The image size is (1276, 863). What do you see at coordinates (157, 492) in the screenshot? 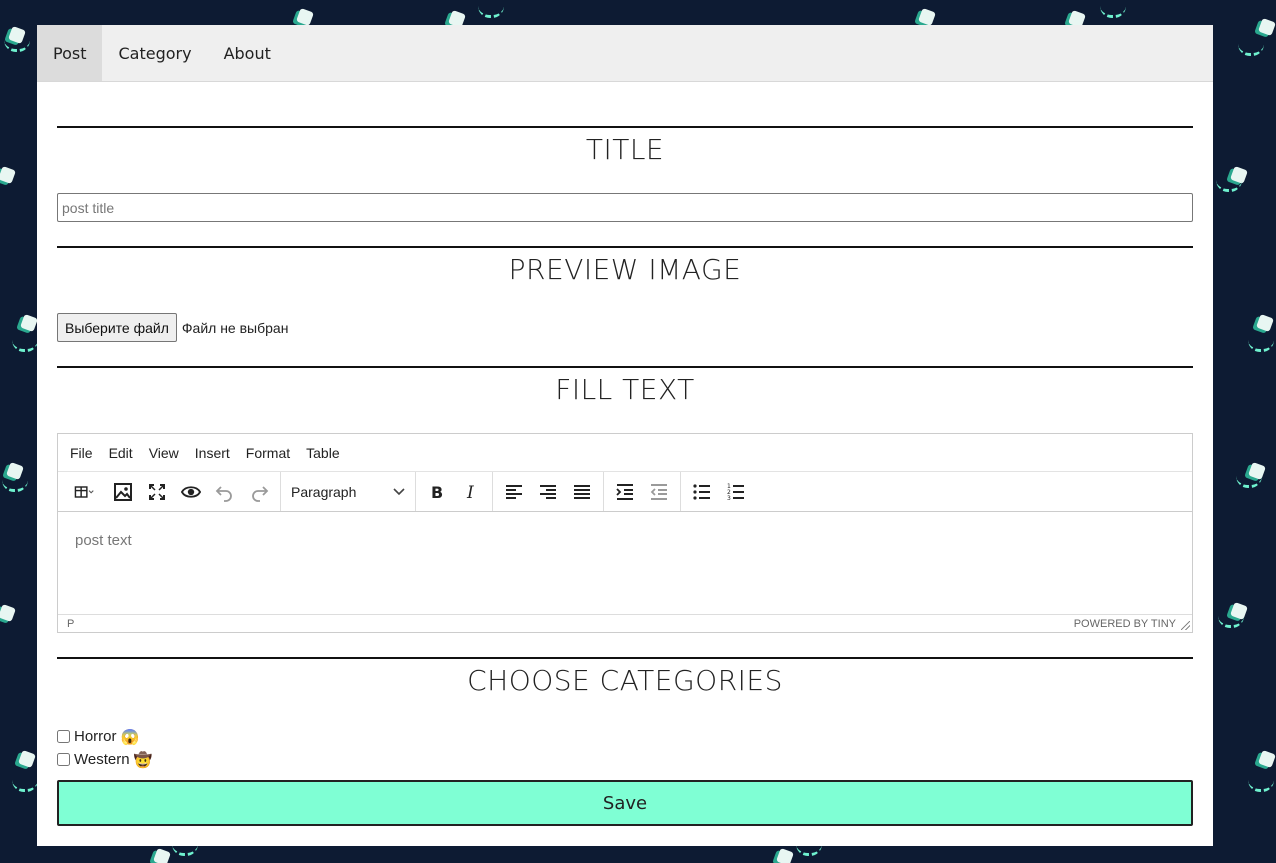
I see `fullscreen-icon` at bounding box center [157, 492].